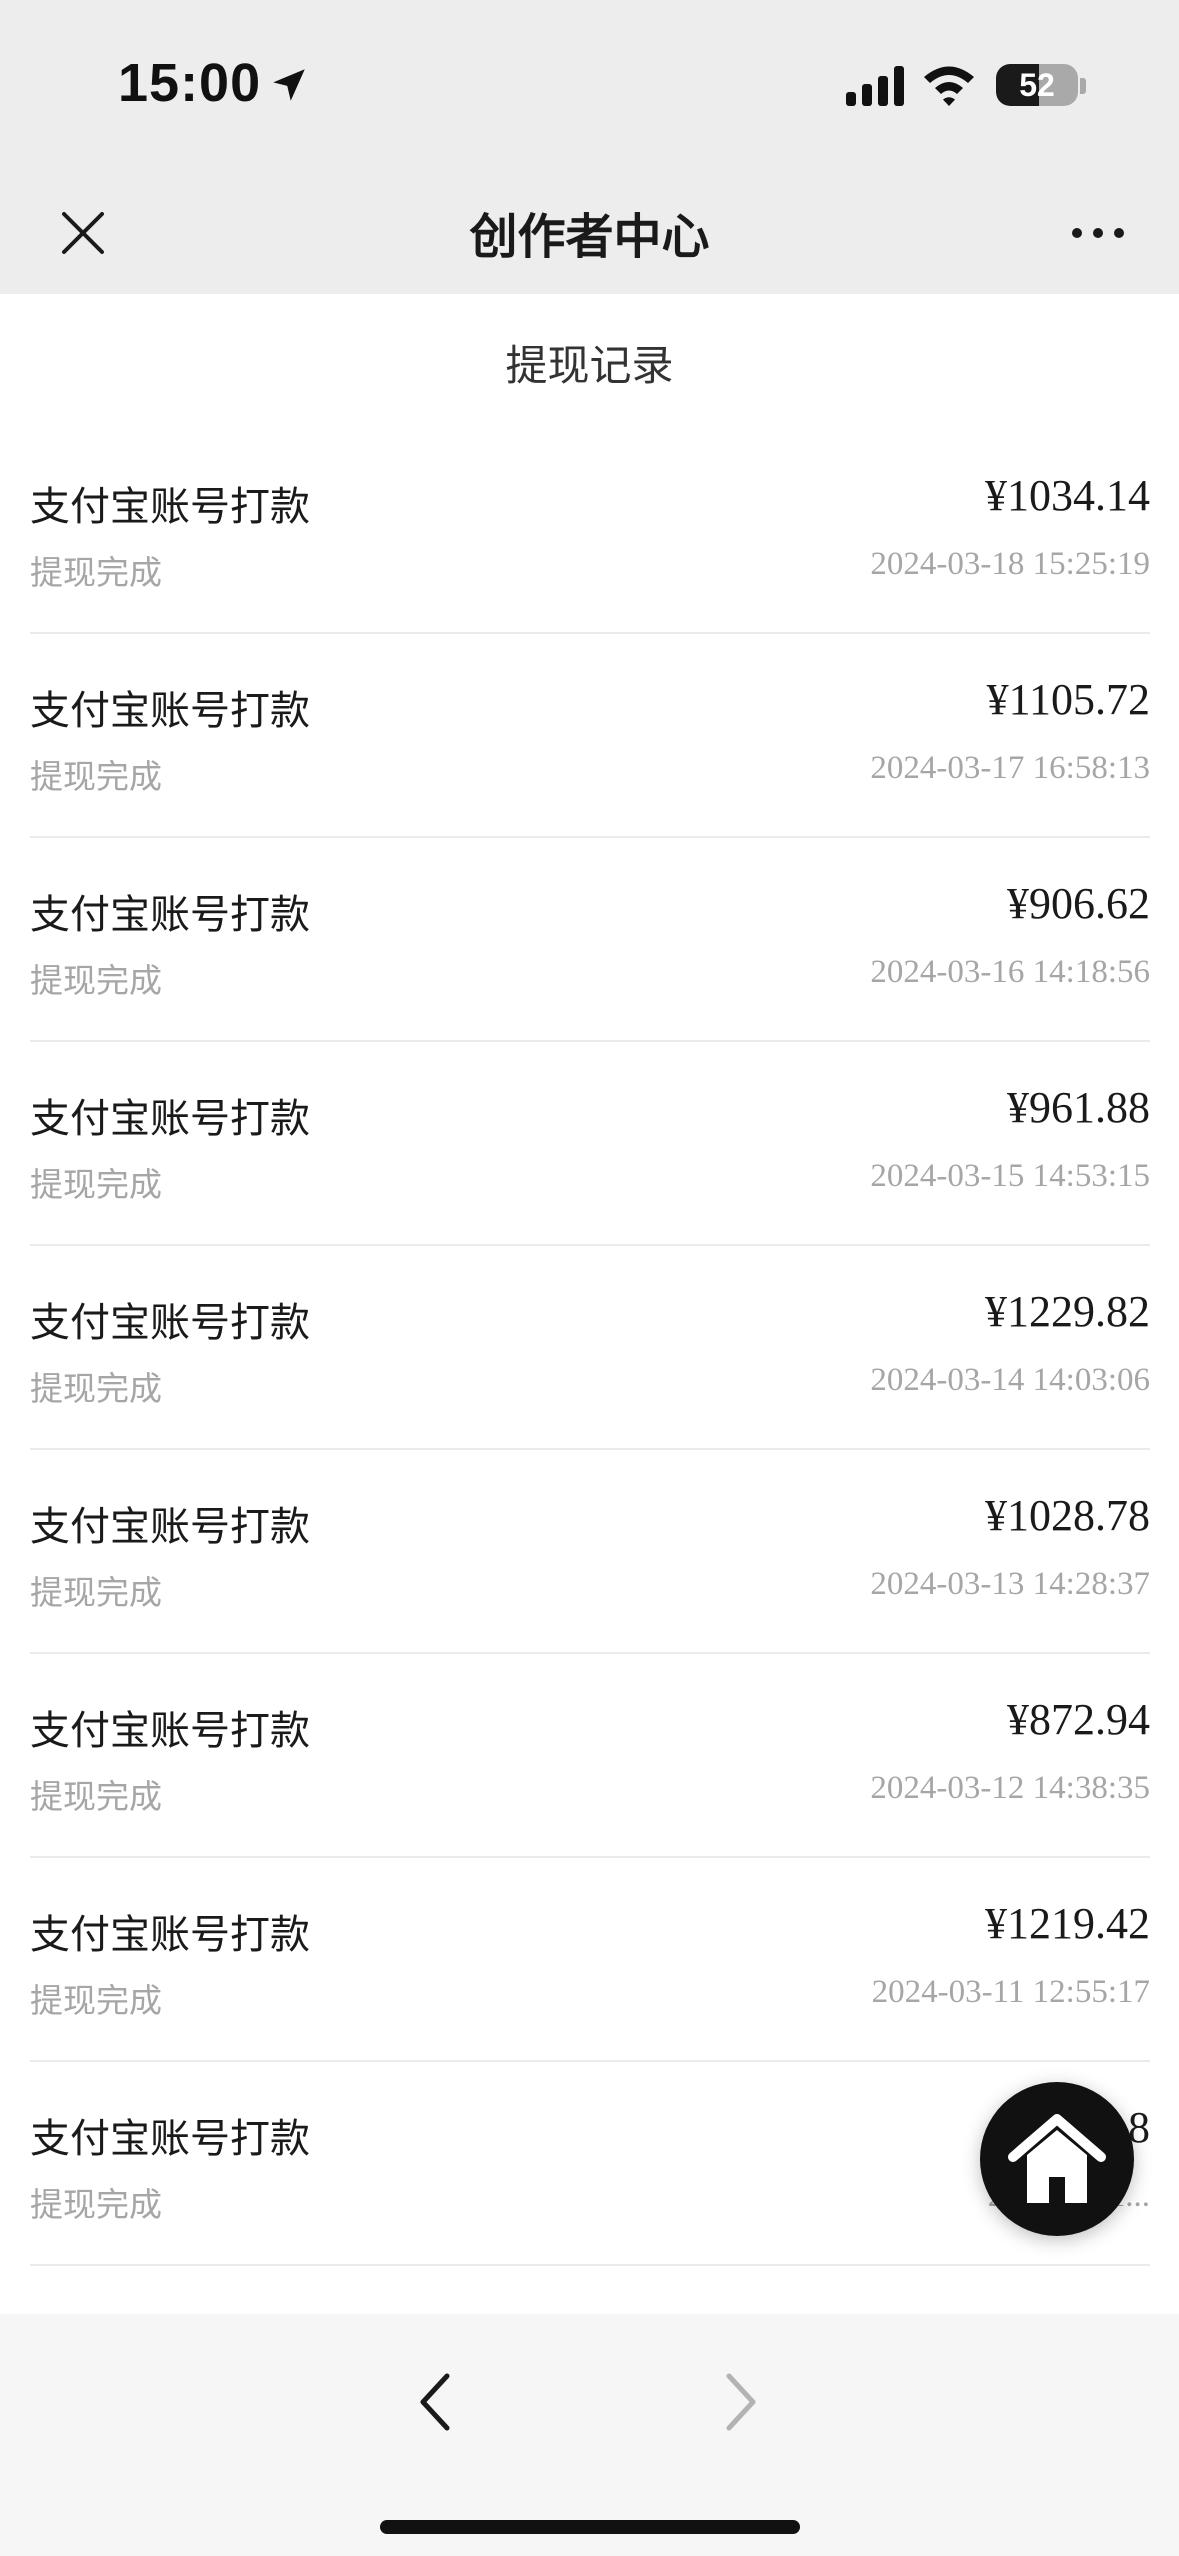 This screenshot has height=2556, width=1179. I want to click on chevron-right-icon, so click(741, 2402).